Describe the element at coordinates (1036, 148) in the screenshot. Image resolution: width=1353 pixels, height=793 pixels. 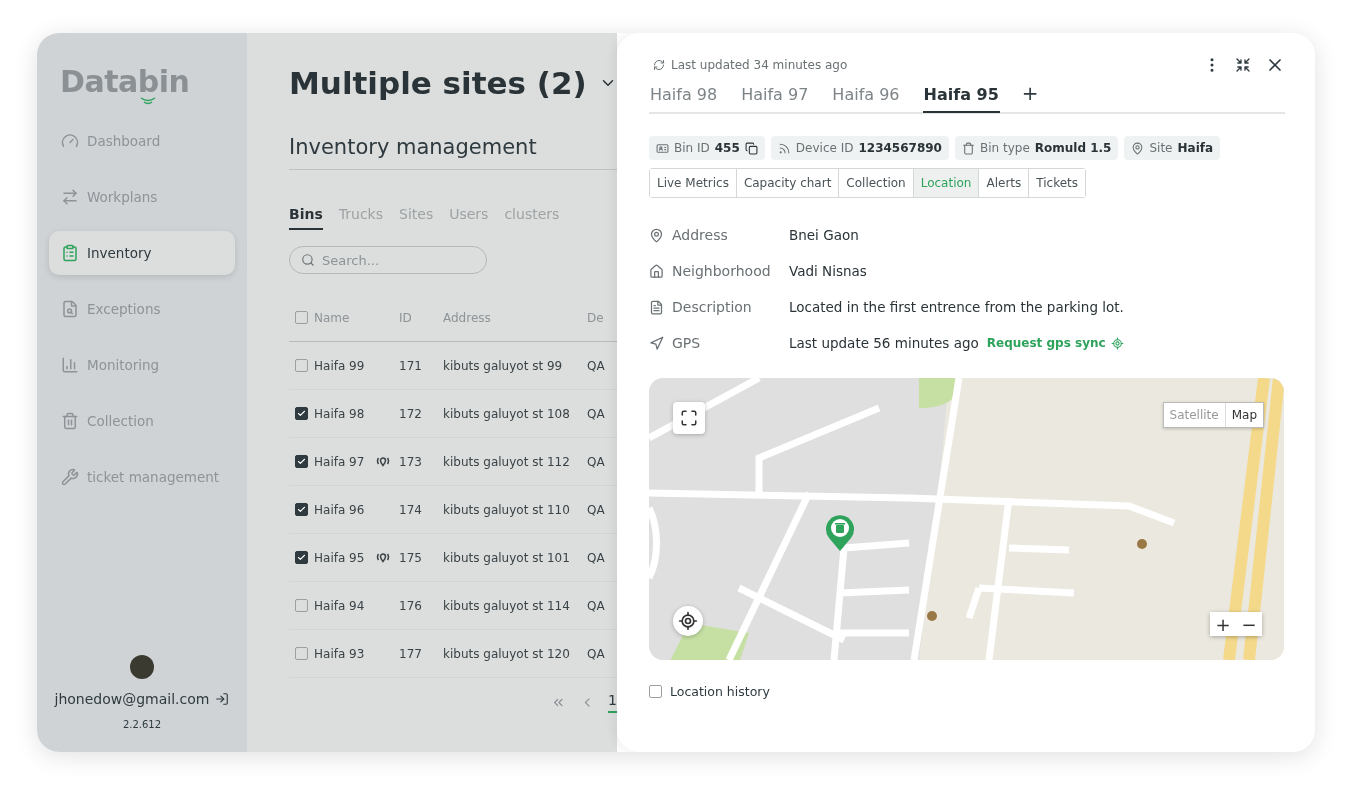
I see `info-chip: Bin type Romuld 1.5` at that location.